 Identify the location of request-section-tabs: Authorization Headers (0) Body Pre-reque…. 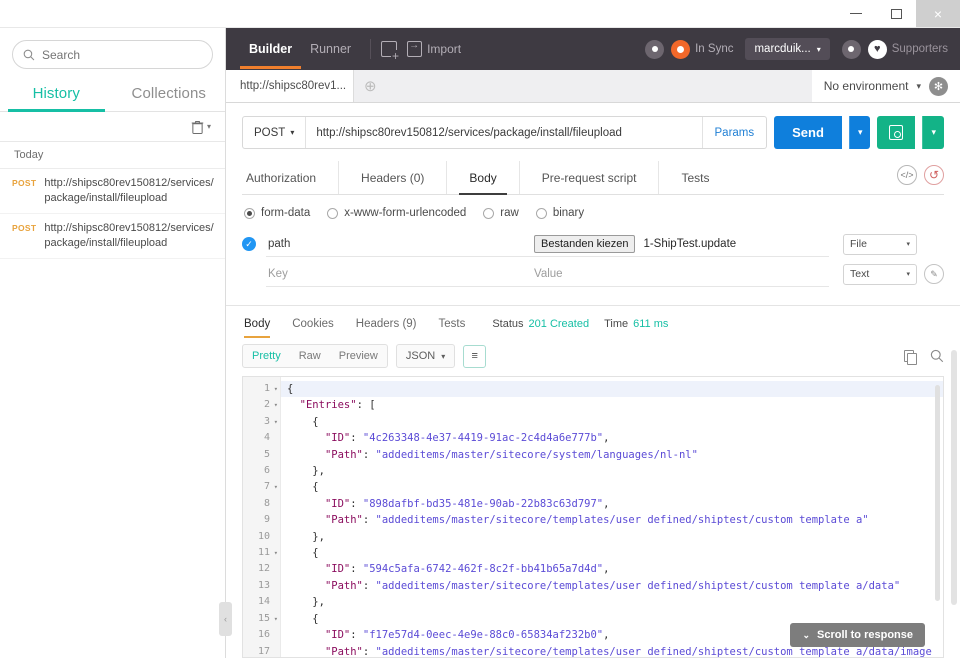
(593, 178).